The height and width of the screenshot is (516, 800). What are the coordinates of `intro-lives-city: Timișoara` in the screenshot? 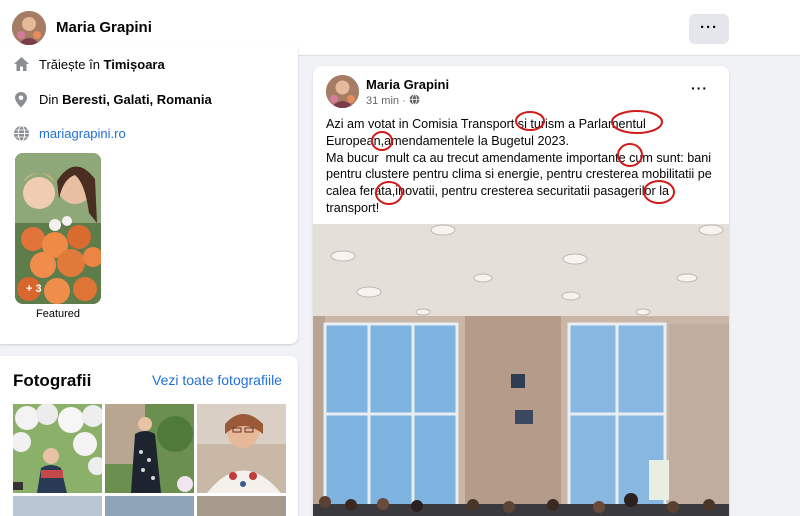 It's located at (134, 64).